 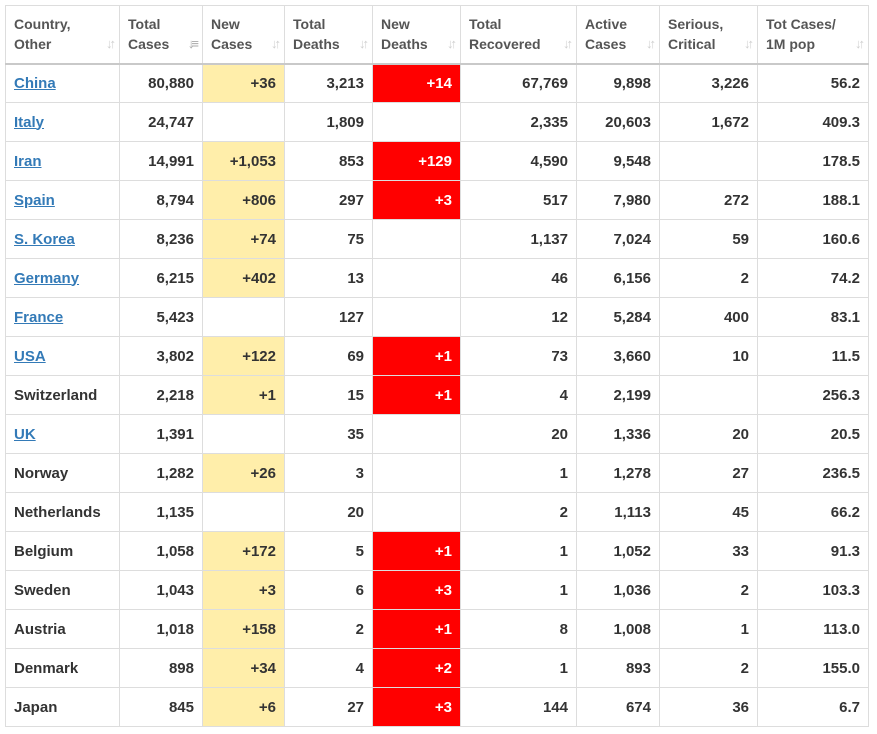 What do you see at coordinates (25, 434) in the screenshot?
I see `country-link: UK` at bounding box center [25, 434].